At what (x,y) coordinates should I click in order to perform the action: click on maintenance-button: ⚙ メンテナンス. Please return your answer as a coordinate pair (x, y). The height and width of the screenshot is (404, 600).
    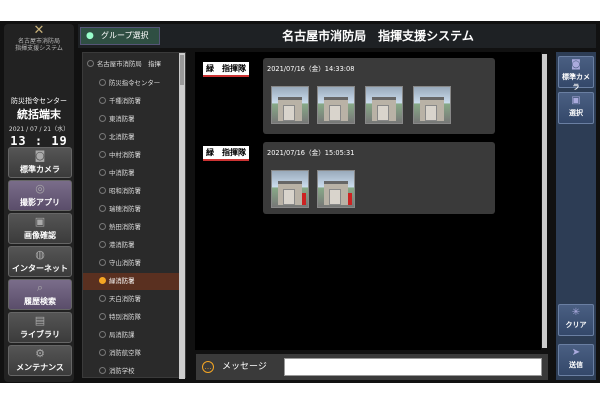
    Looking at the image, I should click on (40, 360).